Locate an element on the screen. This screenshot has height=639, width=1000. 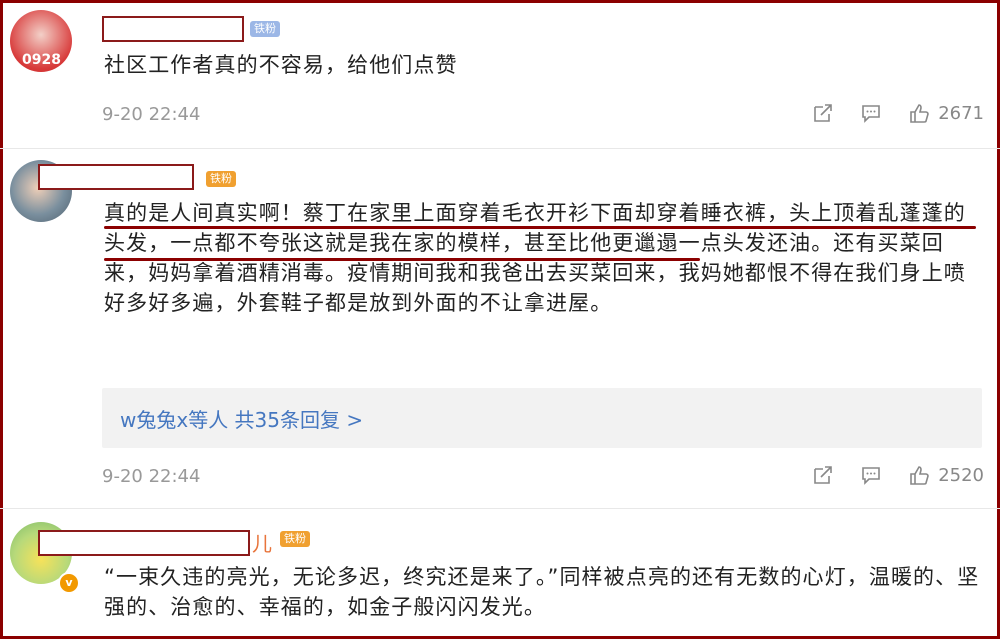
comment-actions: 2671 is located at coordinates (898, 113).